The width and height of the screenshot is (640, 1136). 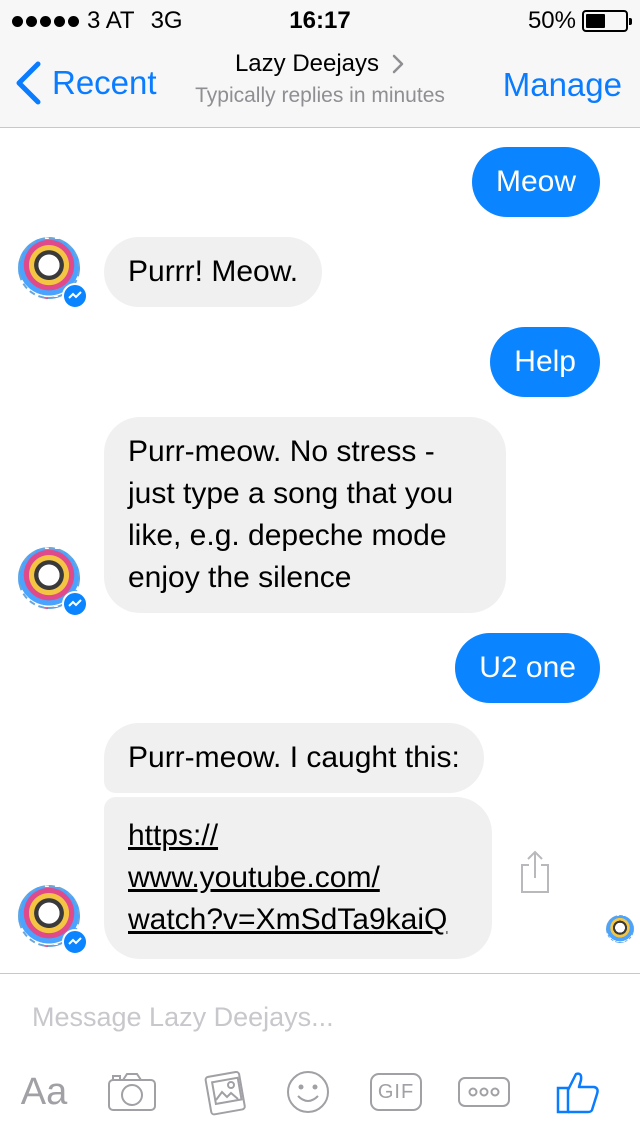 I want to click on share-icon, so click(x=535, y=872).